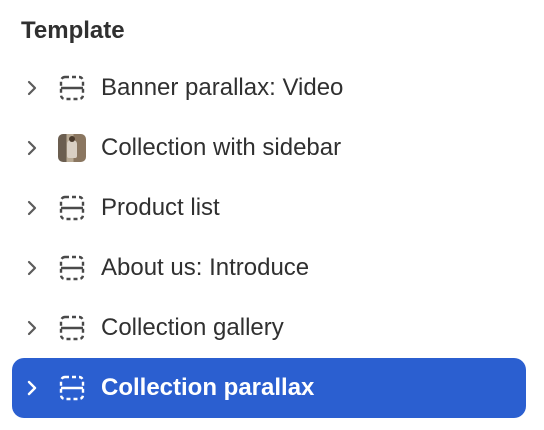  Describe the element at coordinates (222, 87) in the screenshot. I see `tree-item-label: Banner parallax: Video` at that location.